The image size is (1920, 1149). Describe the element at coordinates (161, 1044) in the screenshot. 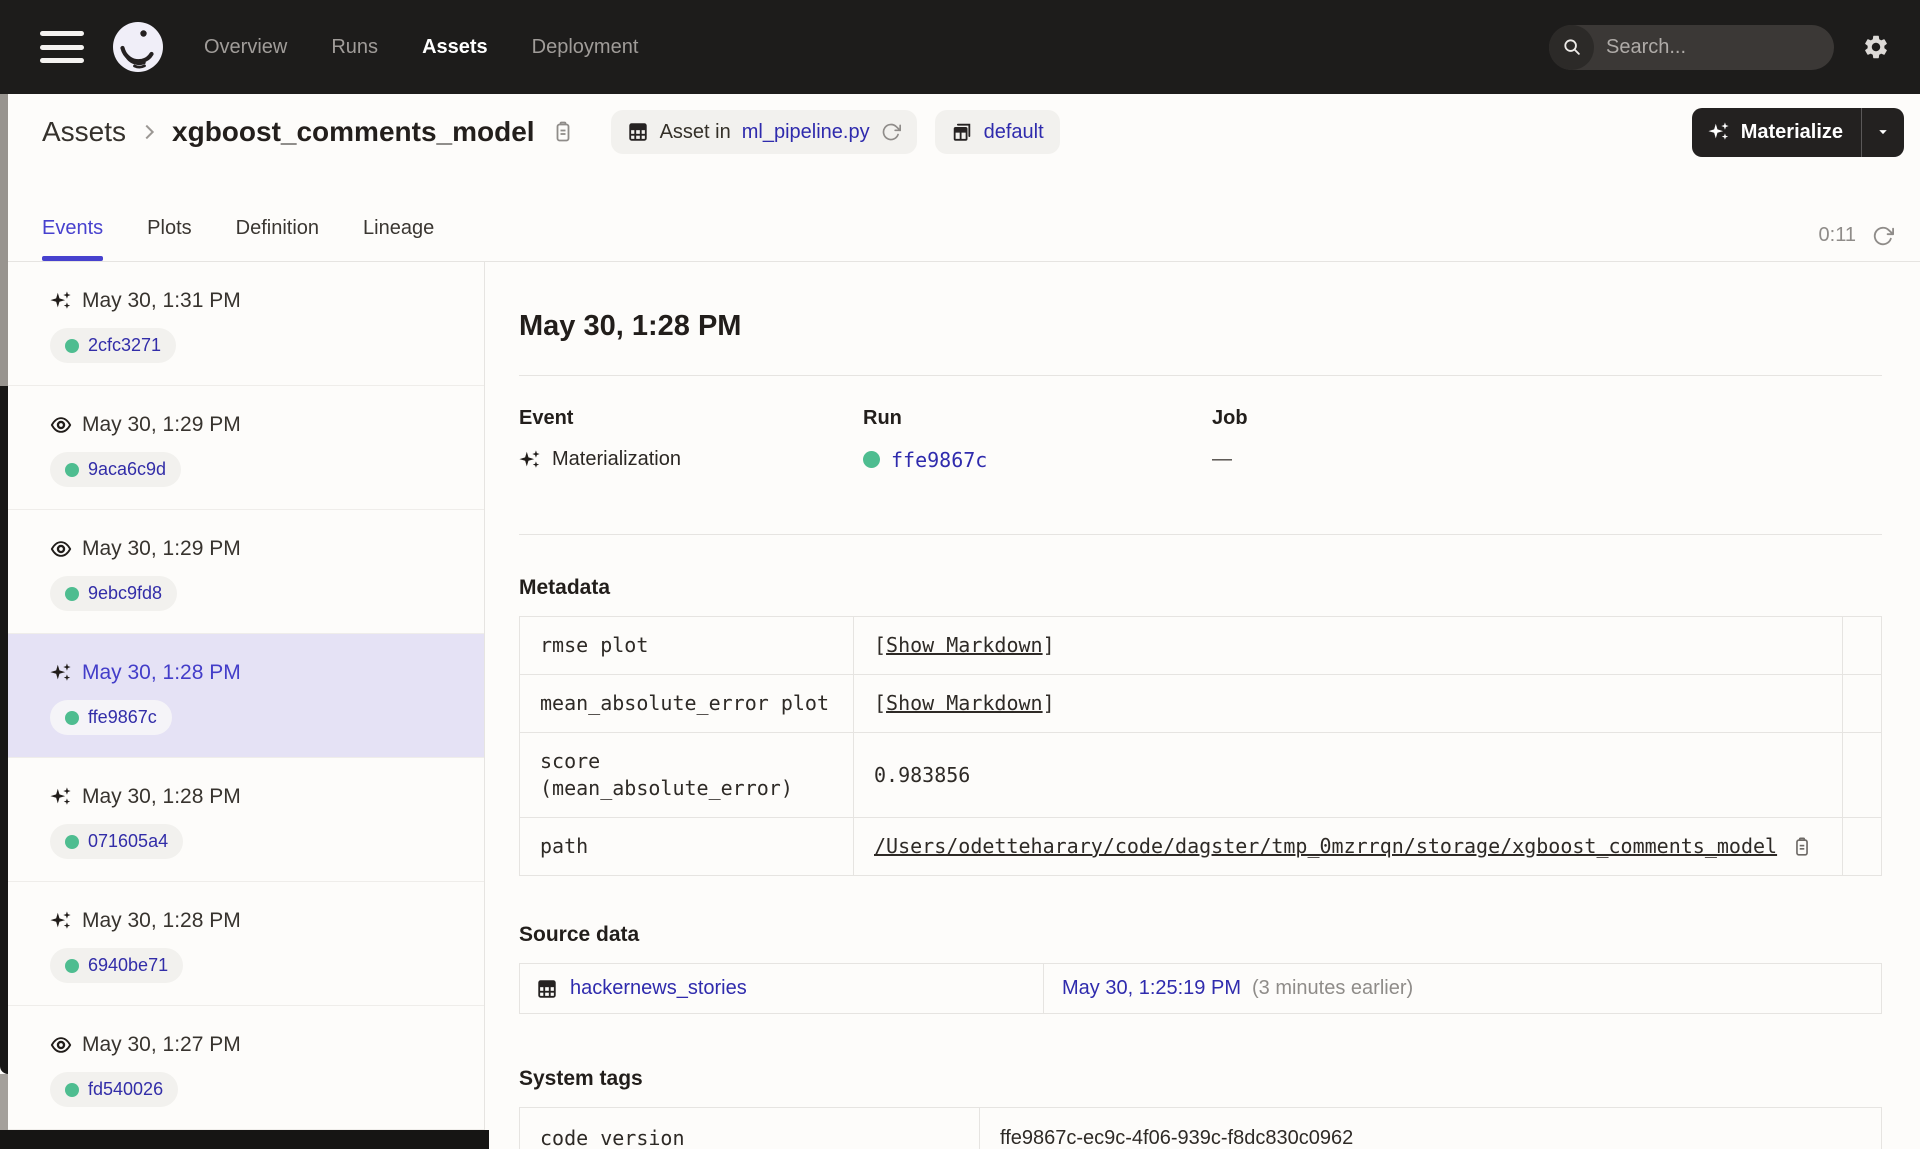

I see `event-timestamp: May 30, 1:27 PM` at that location.